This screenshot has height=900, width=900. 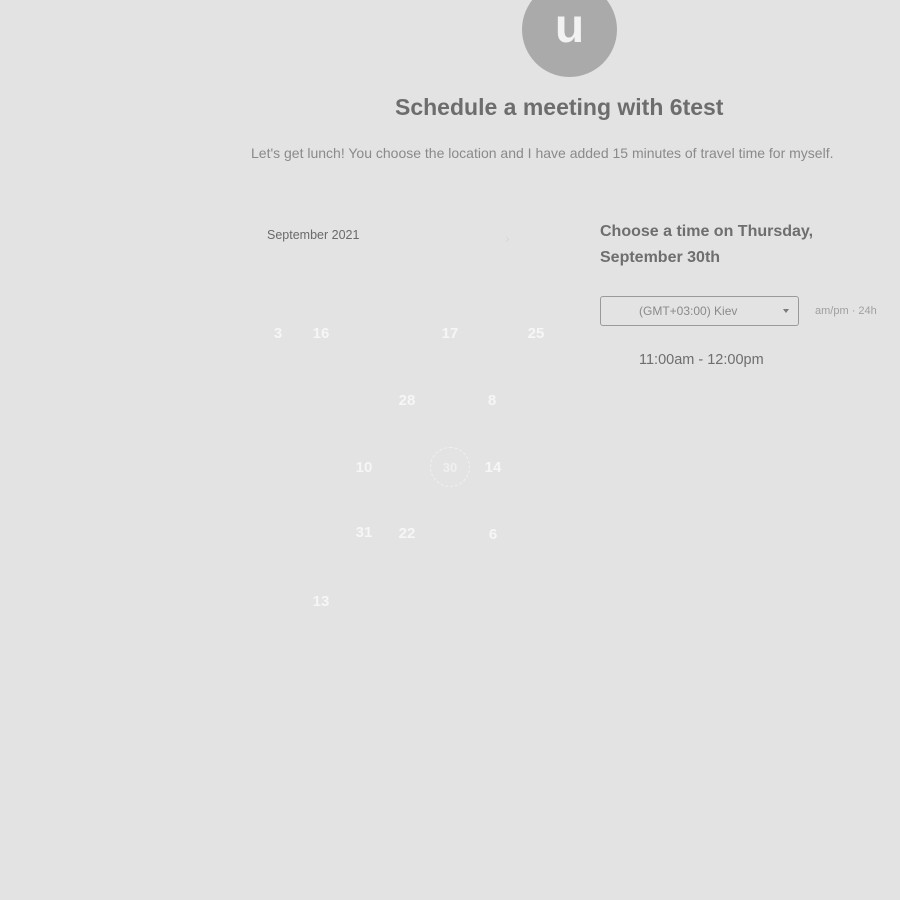 I want to click on timezone-value: (GMT+03:00) Kiev, so click(x=688, y=311).